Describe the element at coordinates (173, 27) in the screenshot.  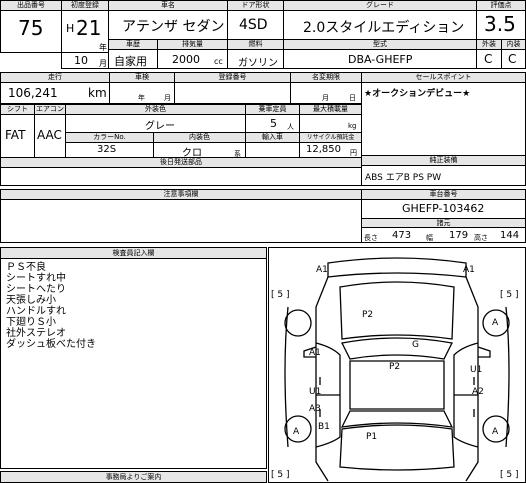
I see `car-name: アテンザ セダン` at that location.